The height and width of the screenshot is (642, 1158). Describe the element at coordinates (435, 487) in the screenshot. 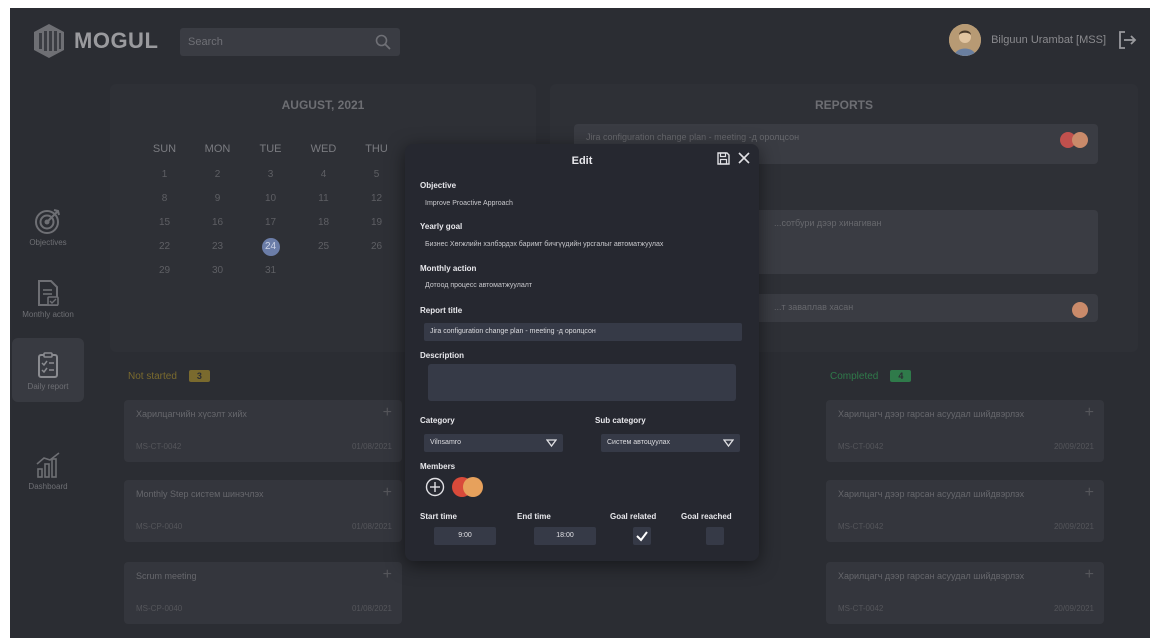

I see `add-member-icon` at that location.